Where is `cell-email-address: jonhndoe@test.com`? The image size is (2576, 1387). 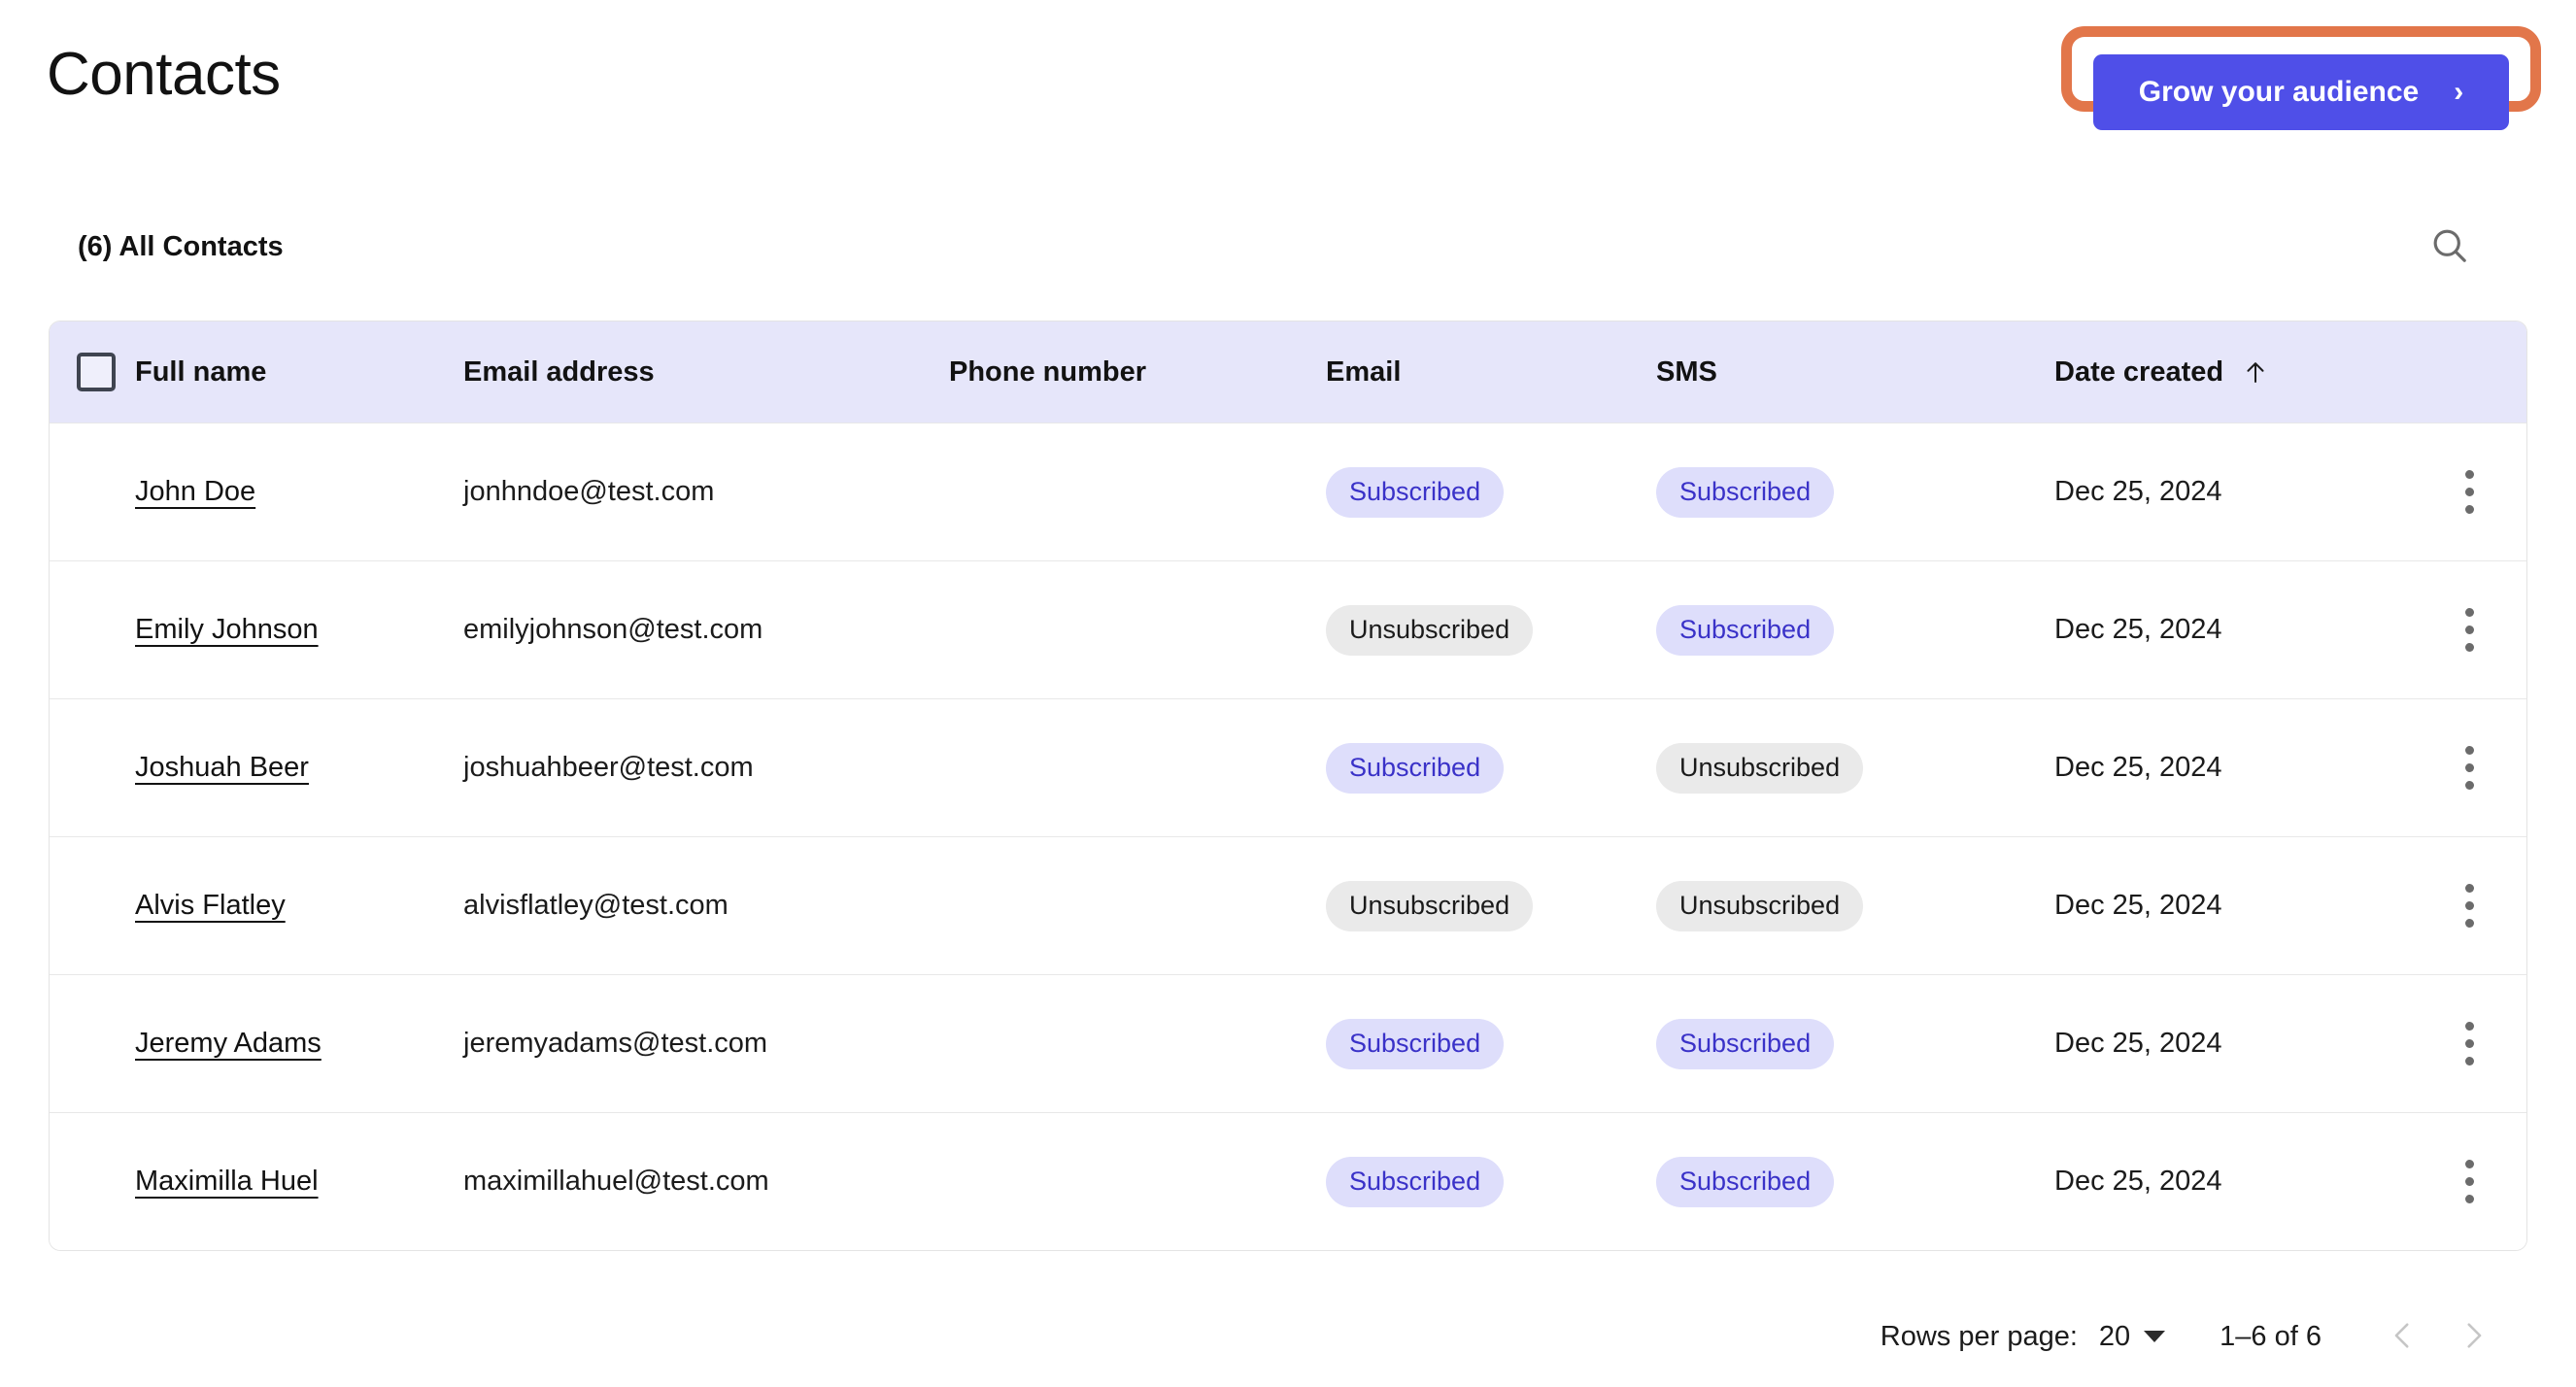
cell-email-address: jonhndoe@test.com is located at coordinates (589, 491).